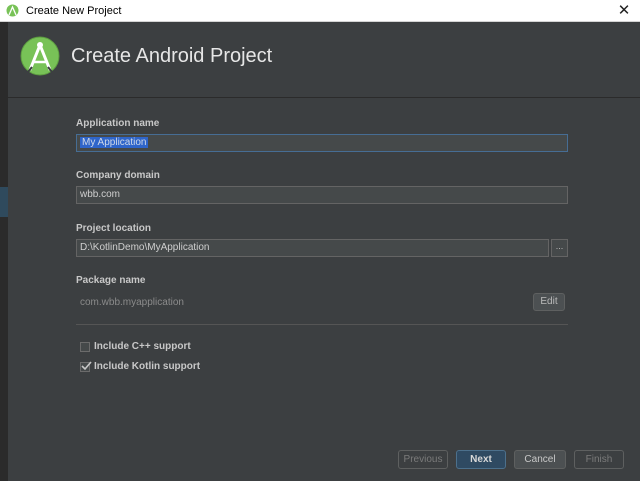  Describe the element at coordinates (85, 347) in the screenshot. I see `cpp-support-checkbox` at that location.